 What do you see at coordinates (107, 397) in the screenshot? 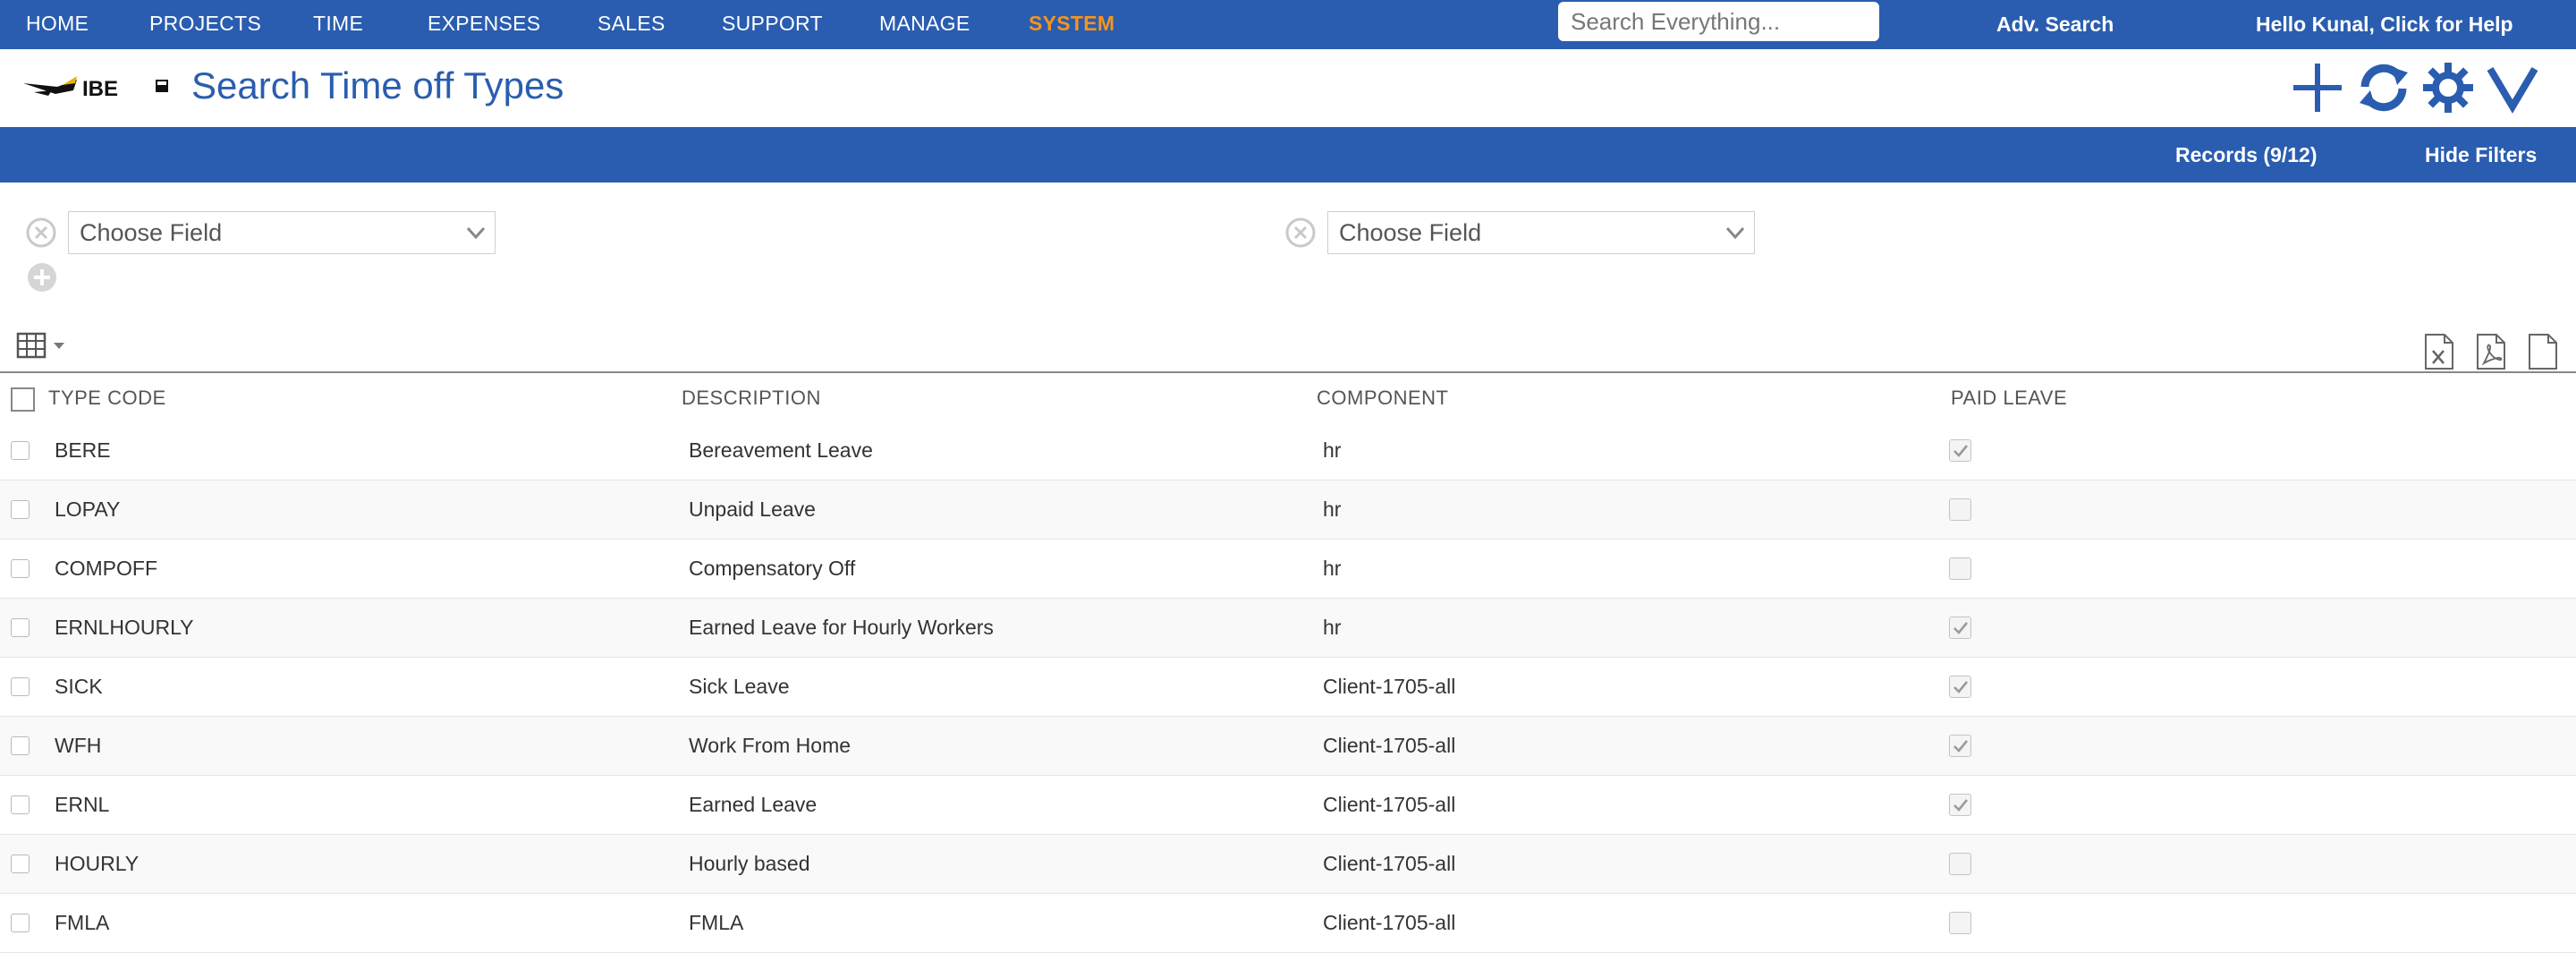
I see `column-header-type-code: TYPE CODE` at bounding box center [107, 397].